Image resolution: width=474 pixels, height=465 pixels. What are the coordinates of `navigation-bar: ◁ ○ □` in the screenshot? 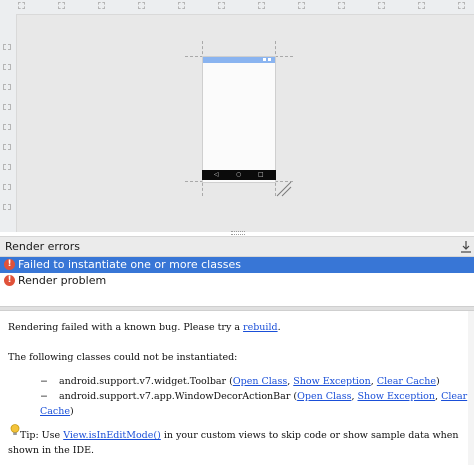 It's located at (239, 175).